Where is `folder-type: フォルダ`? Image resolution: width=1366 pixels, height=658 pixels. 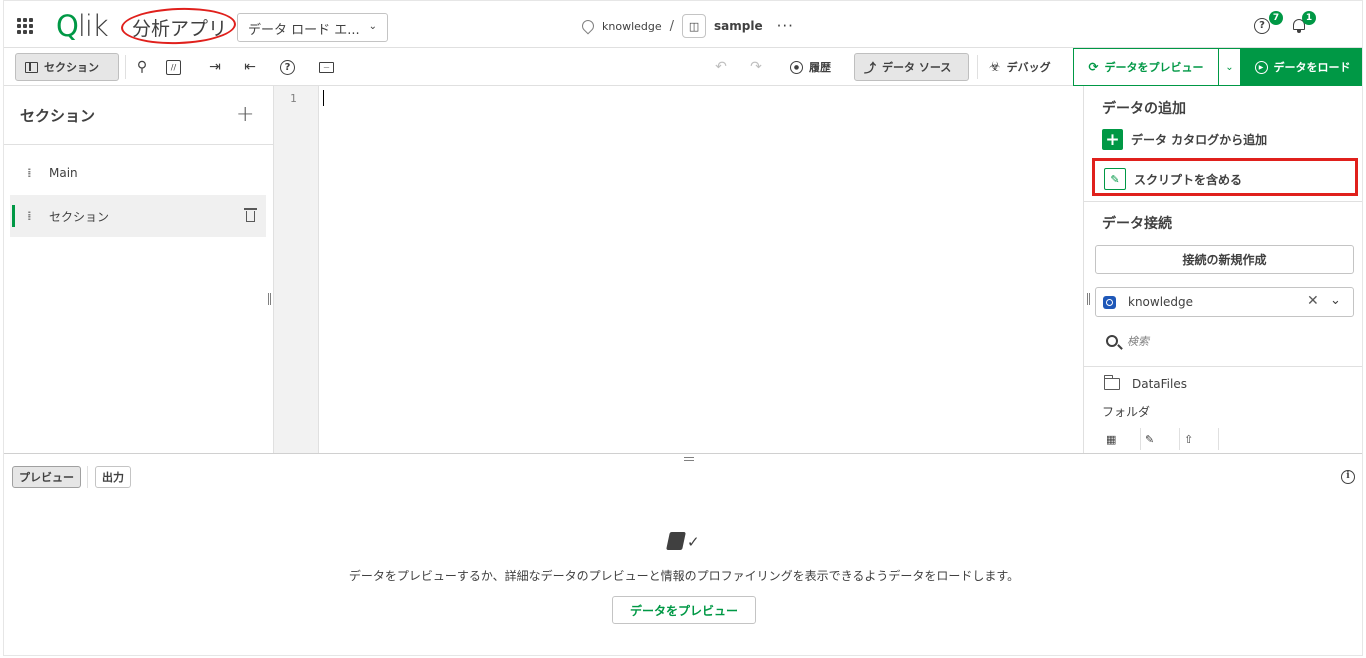 folder-type: フォルダ is located at coordinates (1126, 412).